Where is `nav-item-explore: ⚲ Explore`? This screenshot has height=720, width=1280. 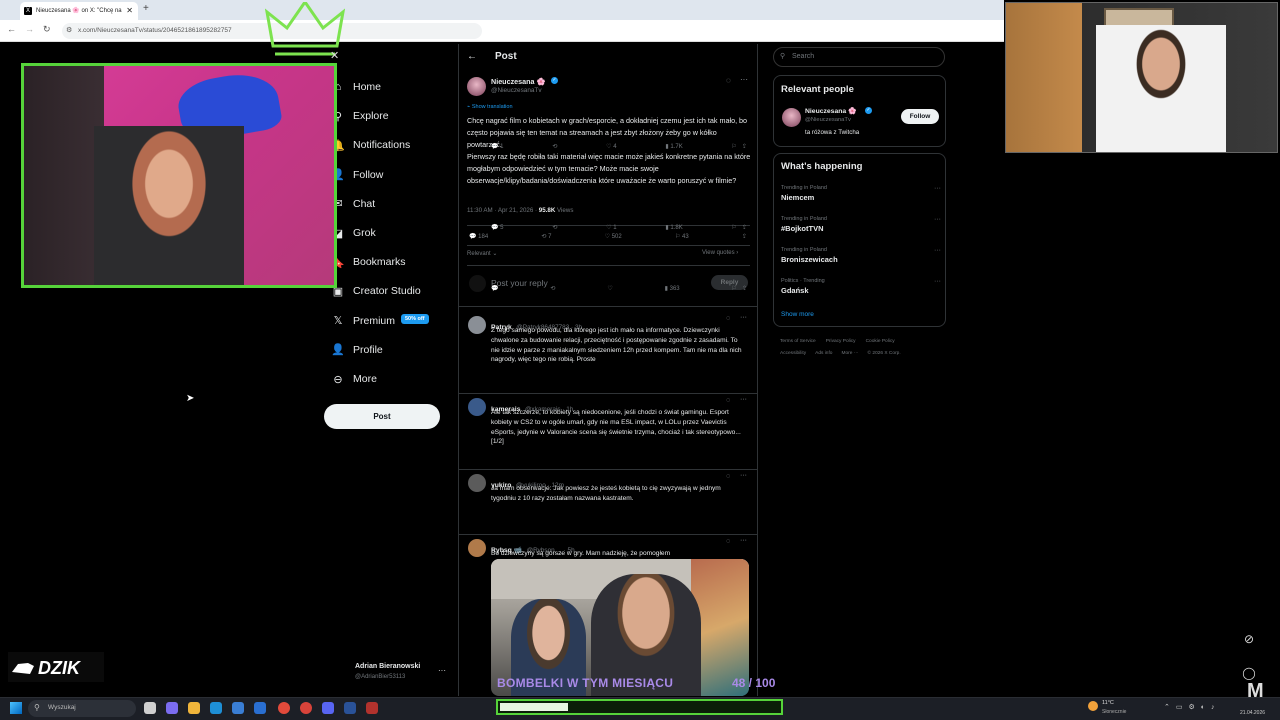
nav-item-explore: ⚲ Explore is located at coordinates (360, 116).